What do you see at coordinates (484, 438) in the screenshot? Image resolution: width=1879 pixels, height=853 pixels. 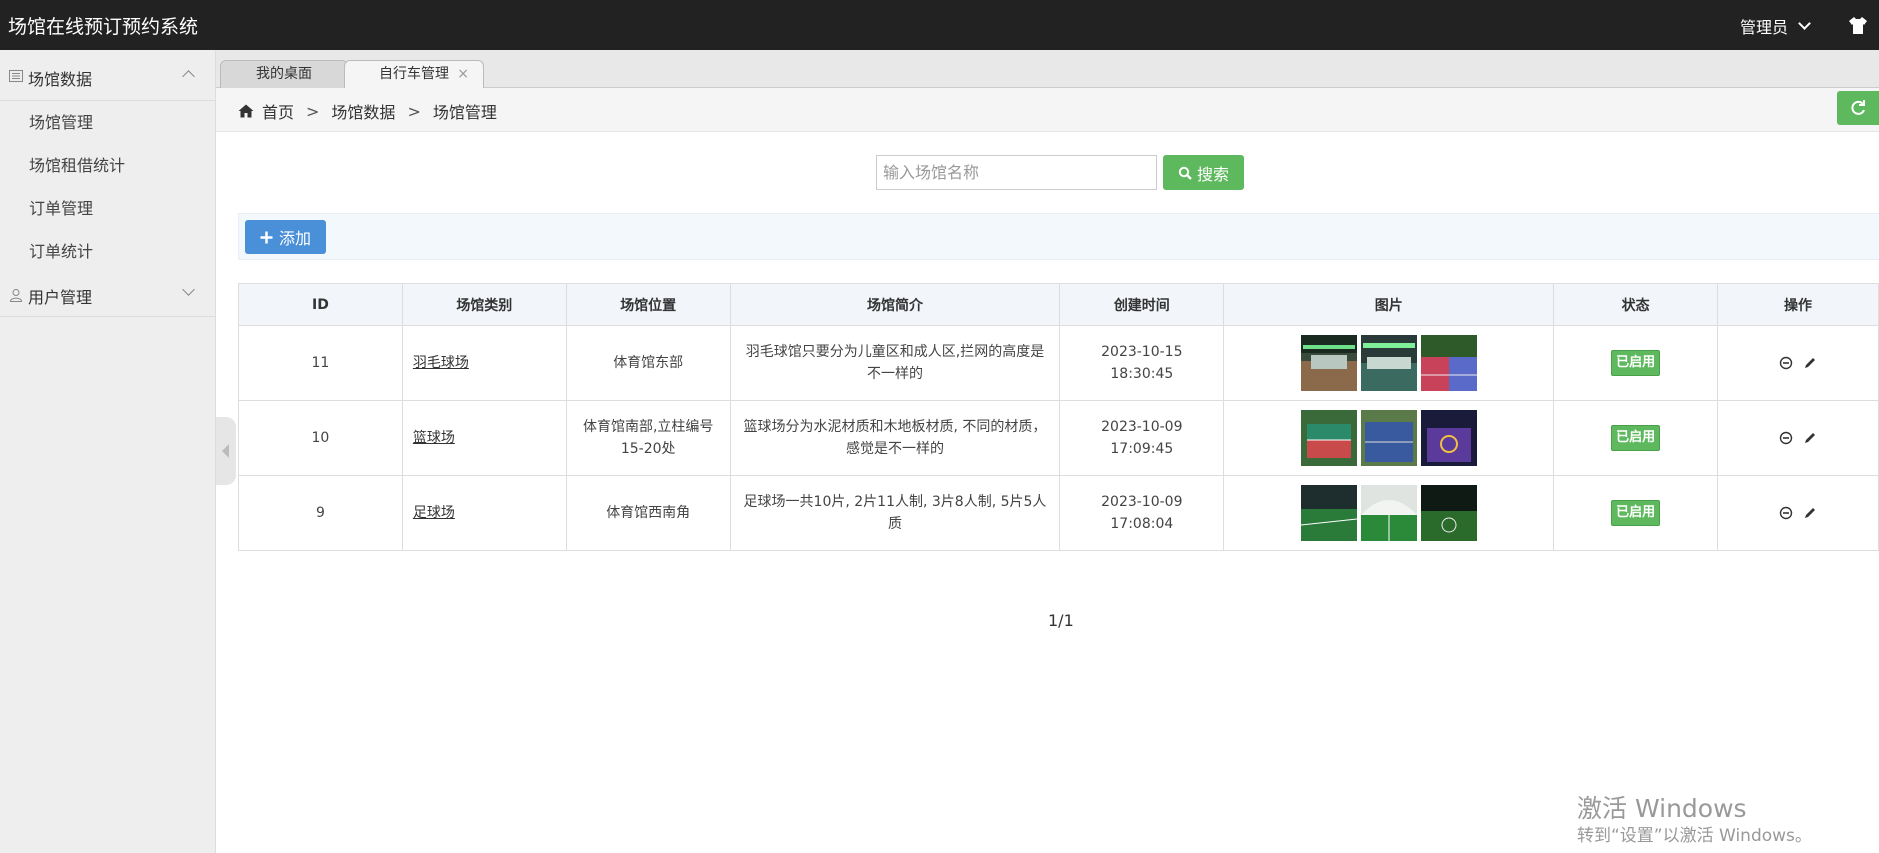 I see `cell-category: 篮球场` at bounding box center [484, 438].